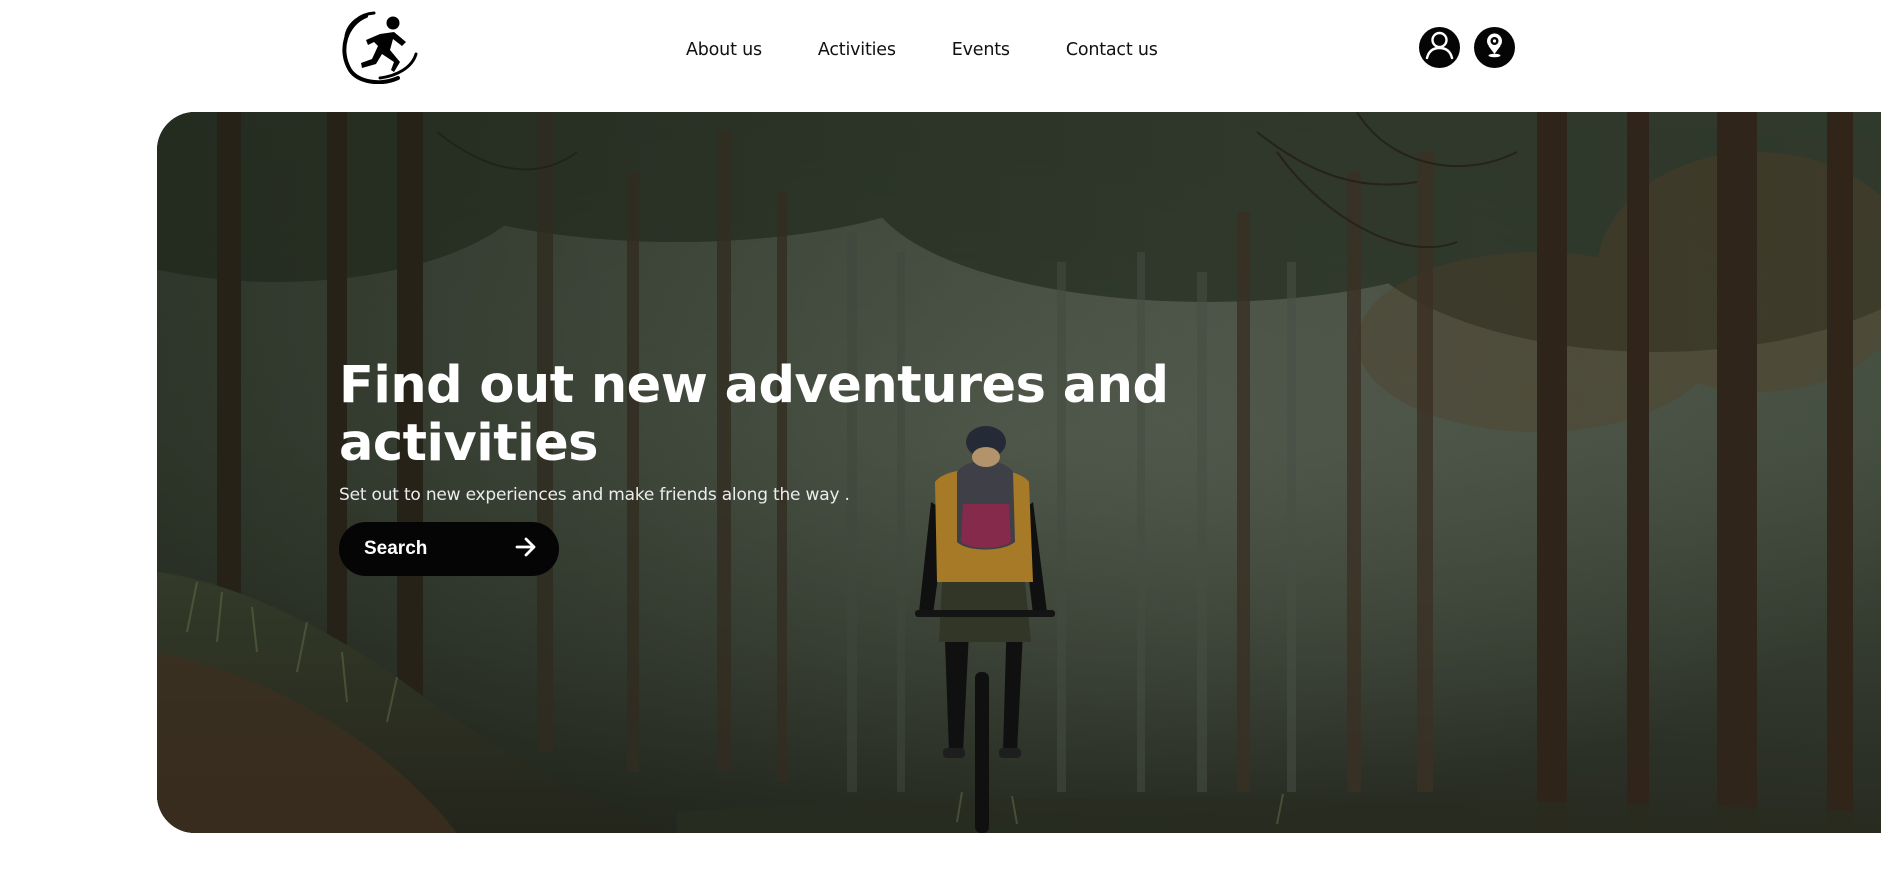 The height and width of the screenshot is (878, 1881). Describe the element at coordinates (526, 549) in the screenshot. I see `arrow-right-icon` at that location.